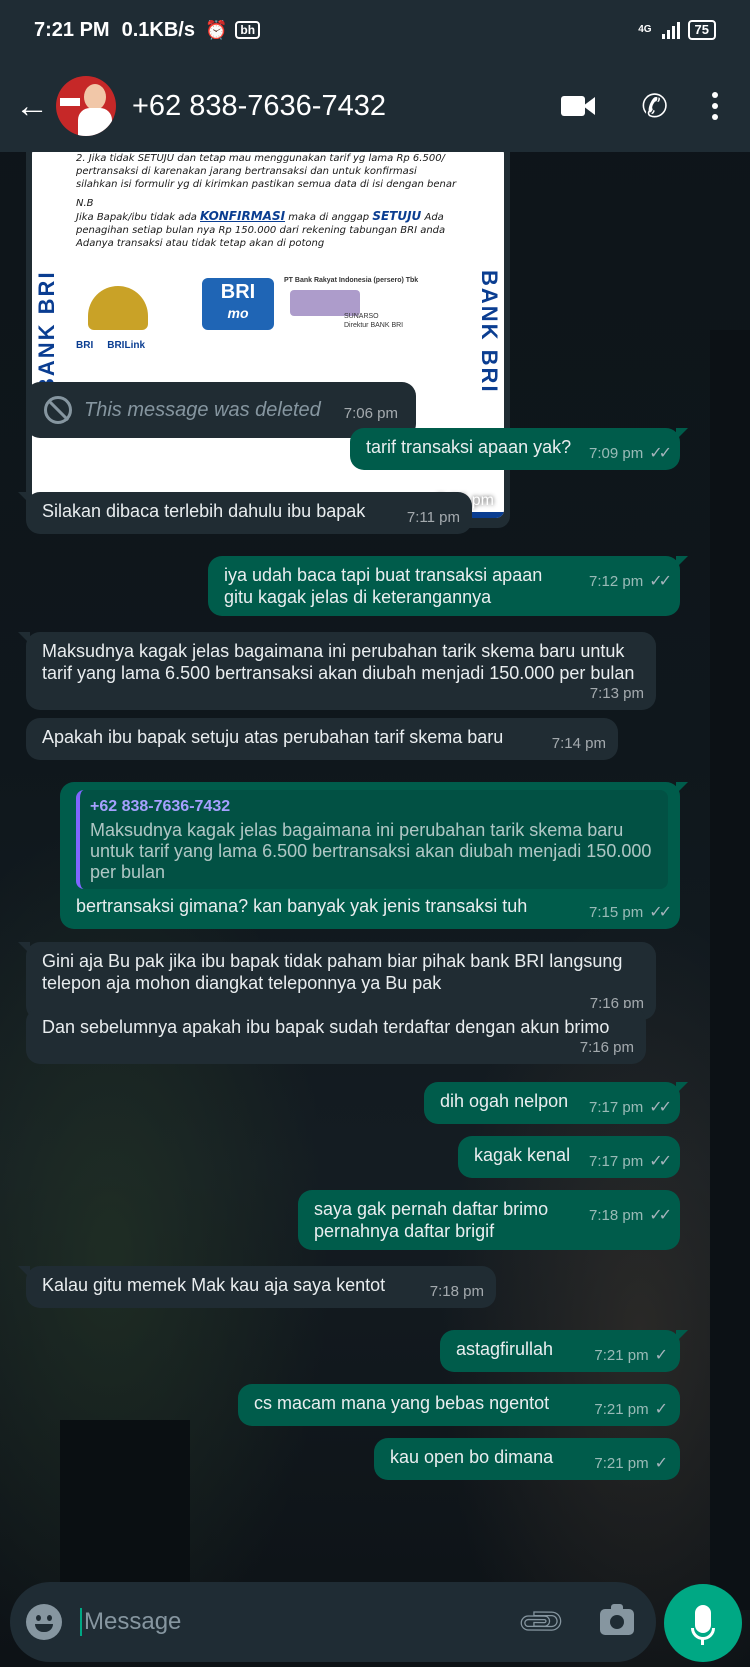 This screenshot has width=750, height=1667. Describe the element at coordinates (346, 1048) in the screenshot. I see `message-meta: 7:16 pm` at that location.